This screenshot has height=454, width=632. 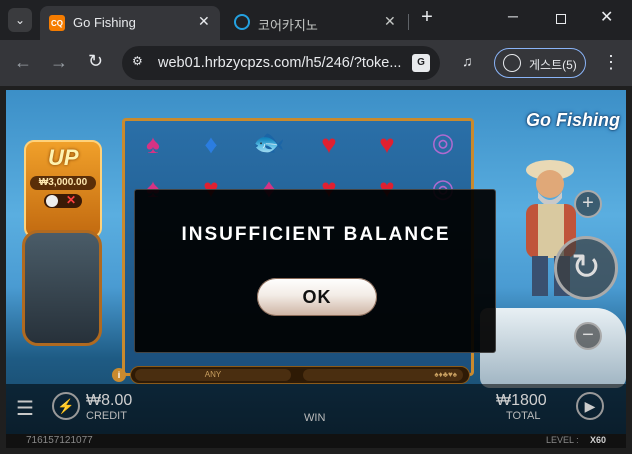 I want to click on tab-title: Go Fishing, so click(x=104, y=22).